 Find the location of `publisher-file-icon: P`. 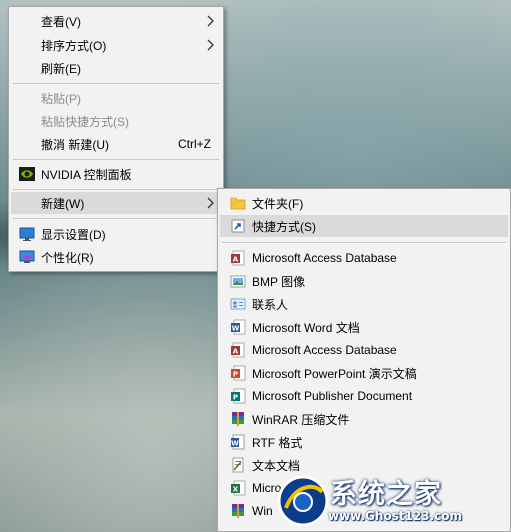

publisher-file-icon: P is located at coordinates (238, 396).